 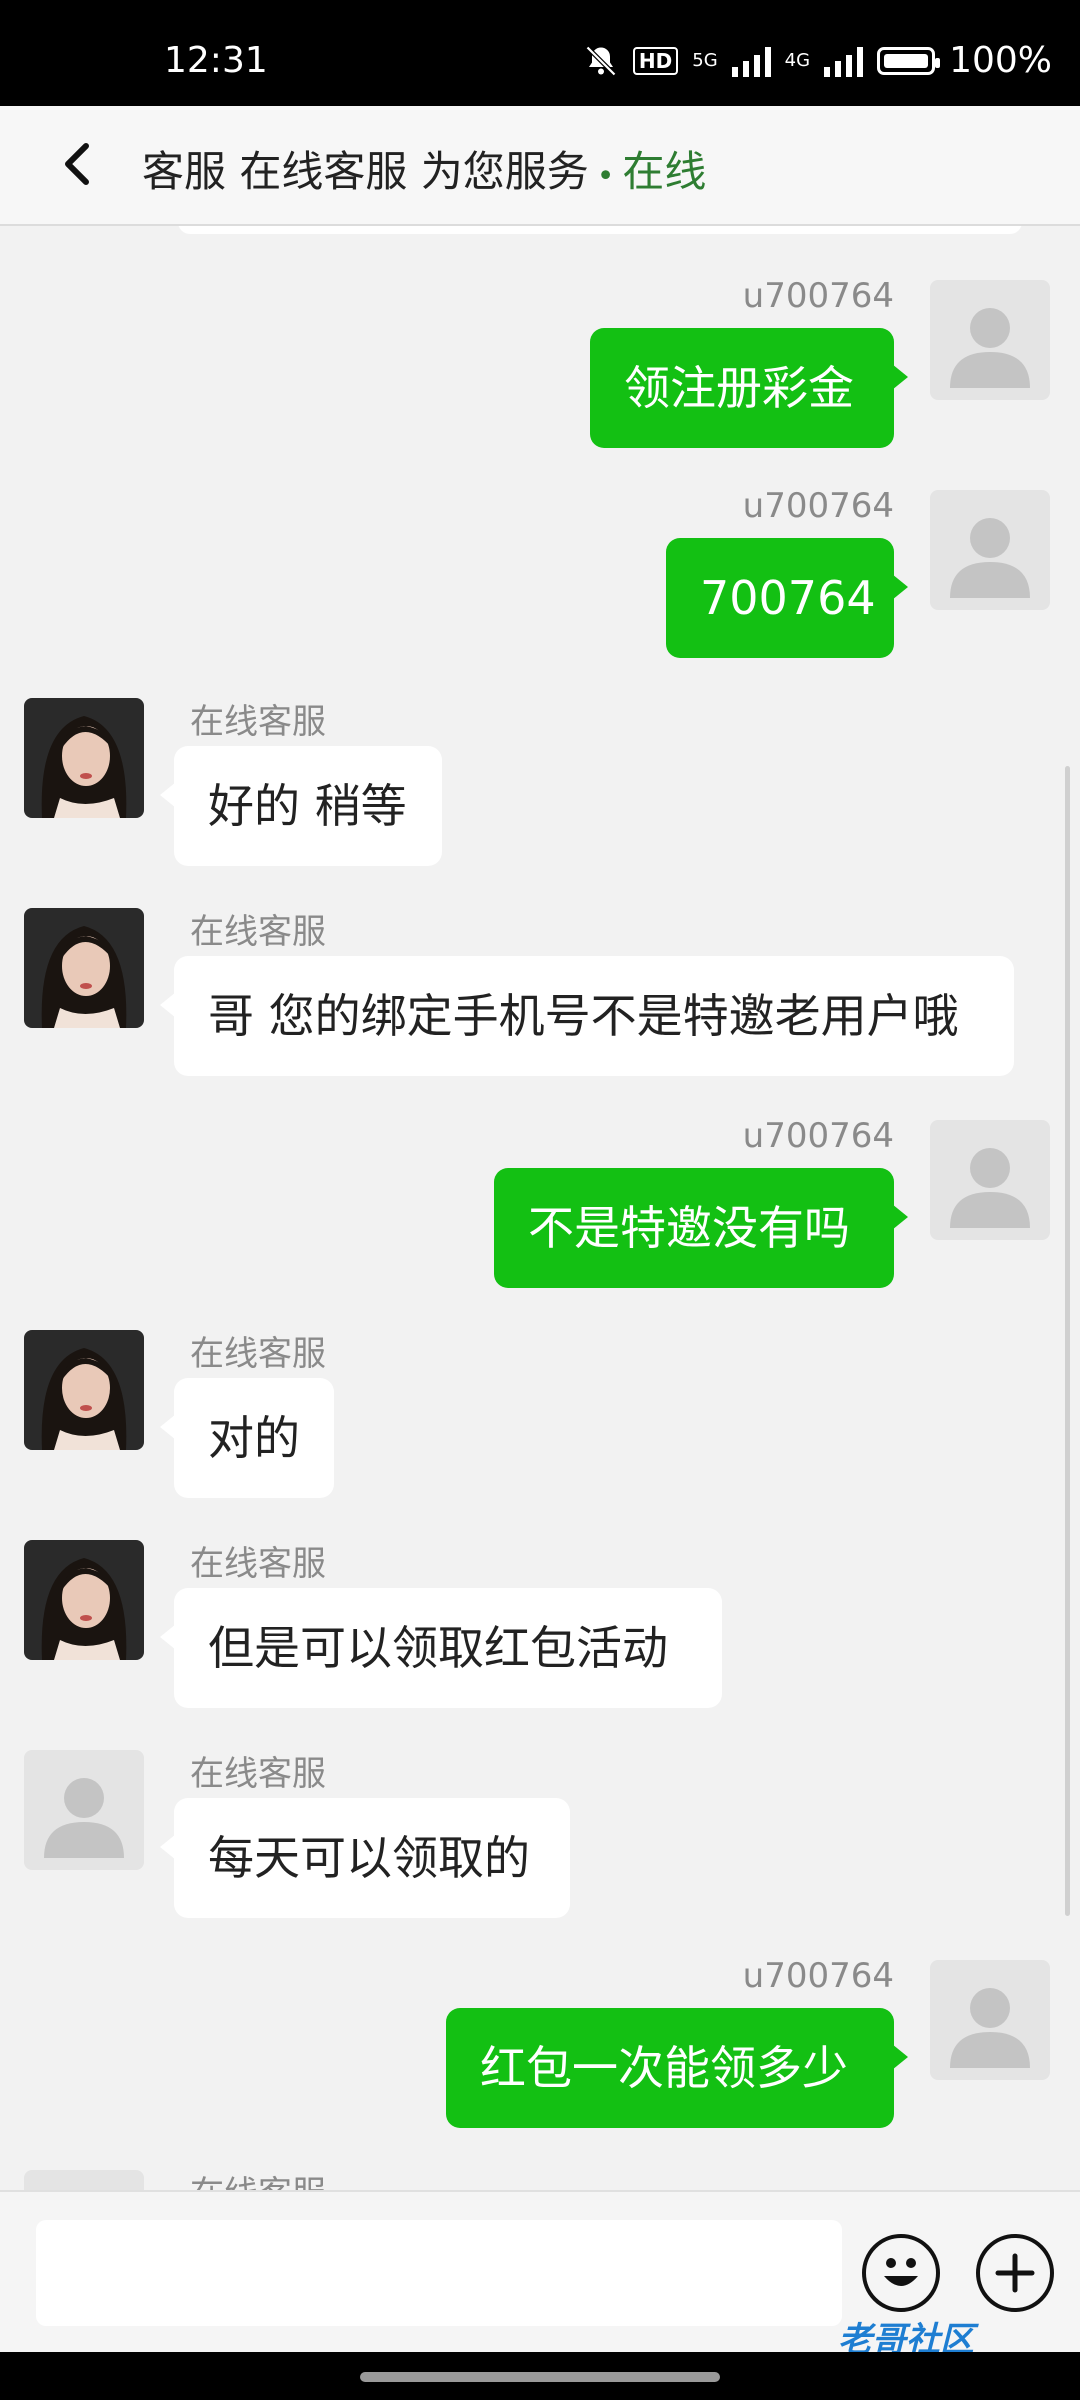 What do you see at coordinates (540, 53) in the screenshot?
I see `status-bar: 12:31 HD 5G 4G 100%` at bounding box center [540, 53].